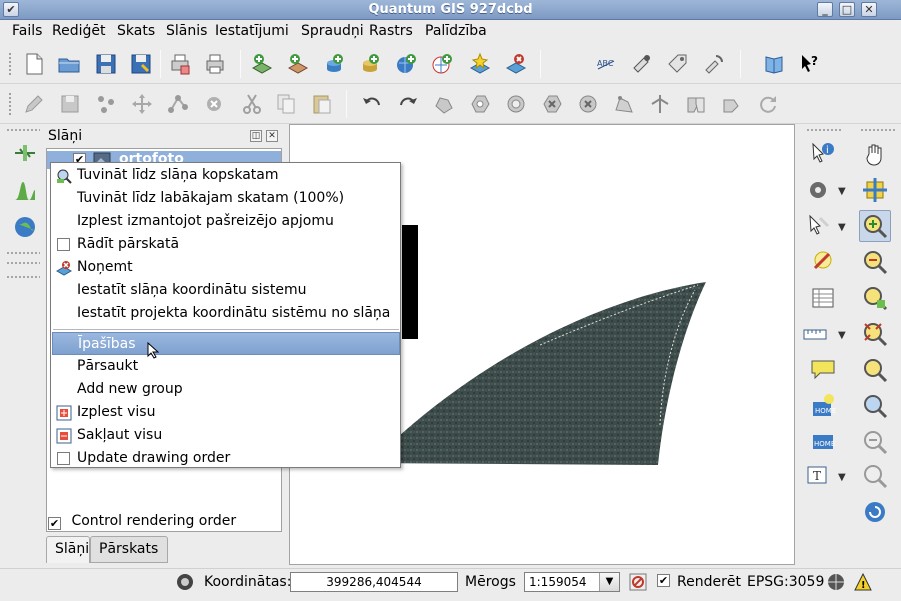 This screenshot has height=601, width=901. What do you see at coordinates (768, 104) in the screenshot?
I see `rotate-symbols-icon` at bounding box center [768, 104].